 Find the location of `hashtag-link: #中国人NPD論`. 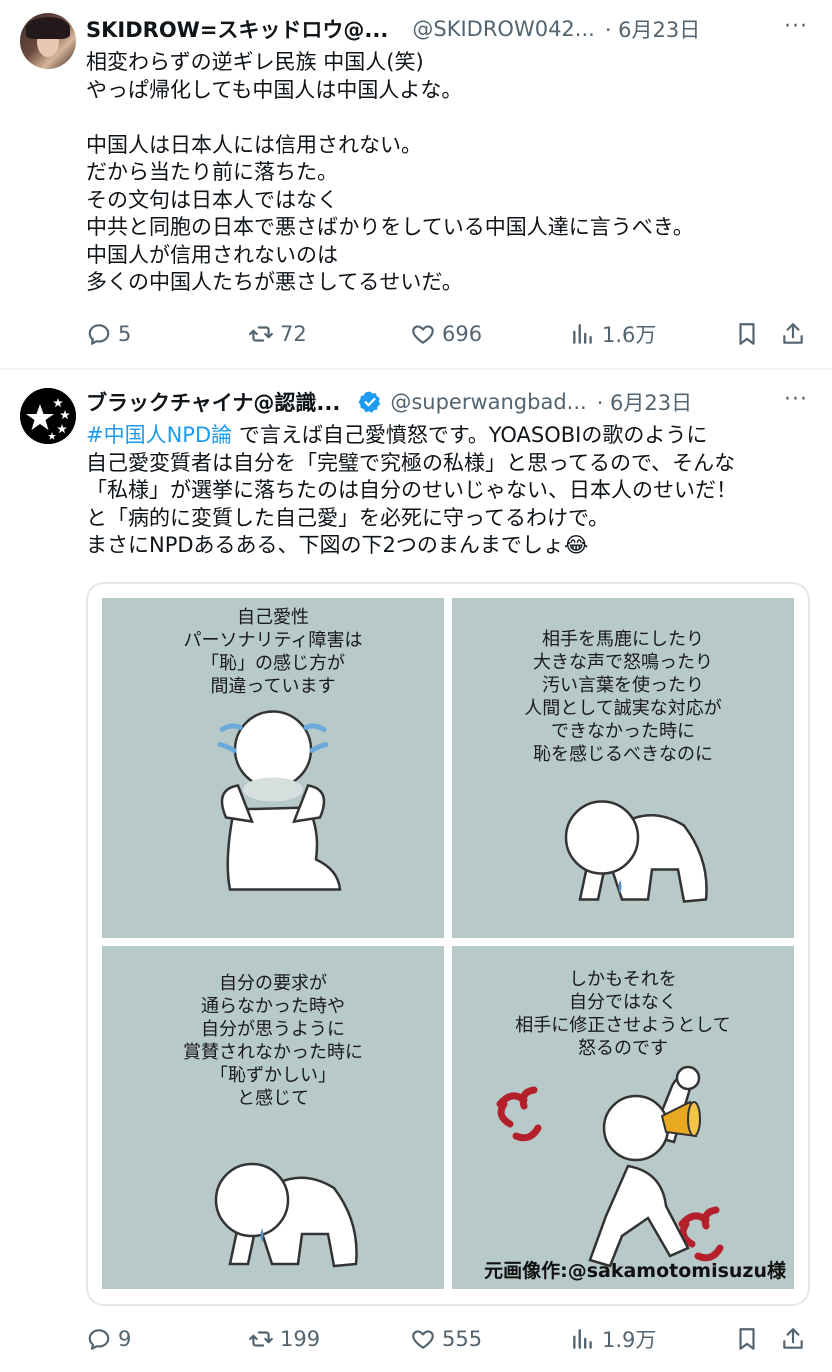

hashtag-link: #中国人NPD論 is located at coordinates (159, 435).